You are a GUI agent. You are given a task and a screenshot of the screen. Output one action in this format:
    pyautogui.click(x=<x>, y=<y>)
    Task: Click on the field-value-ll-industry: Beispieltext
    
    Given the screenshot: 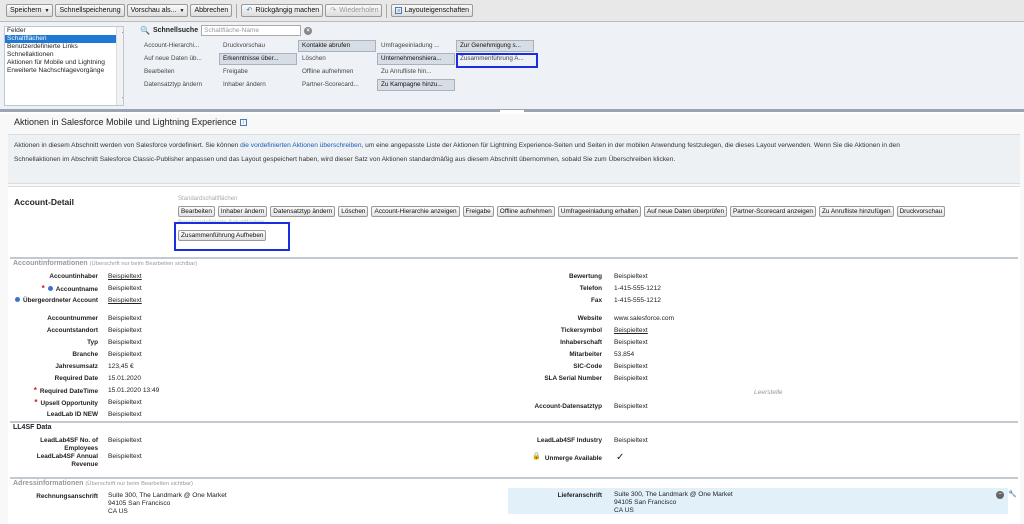 What is the action you would take?
    pyautogui.click(x=631, y=440)
    